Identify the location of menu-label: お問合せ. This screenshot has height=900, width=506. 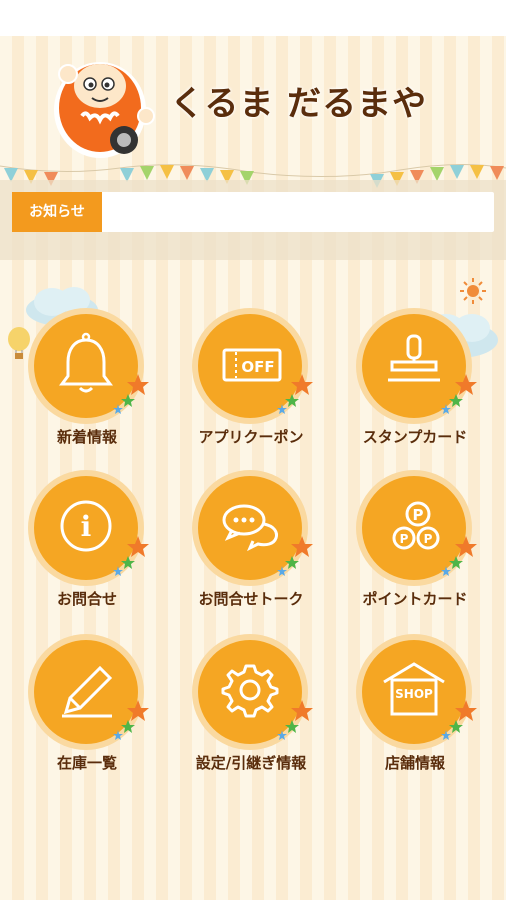
(86, 599).